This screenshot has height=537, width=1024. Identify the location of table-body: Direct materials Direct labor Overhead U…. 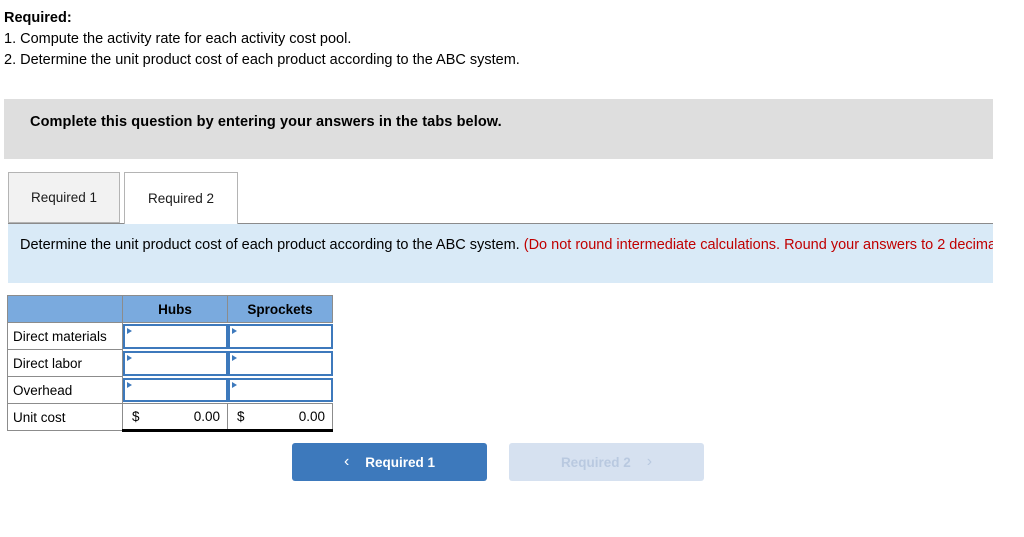
(170, 377).